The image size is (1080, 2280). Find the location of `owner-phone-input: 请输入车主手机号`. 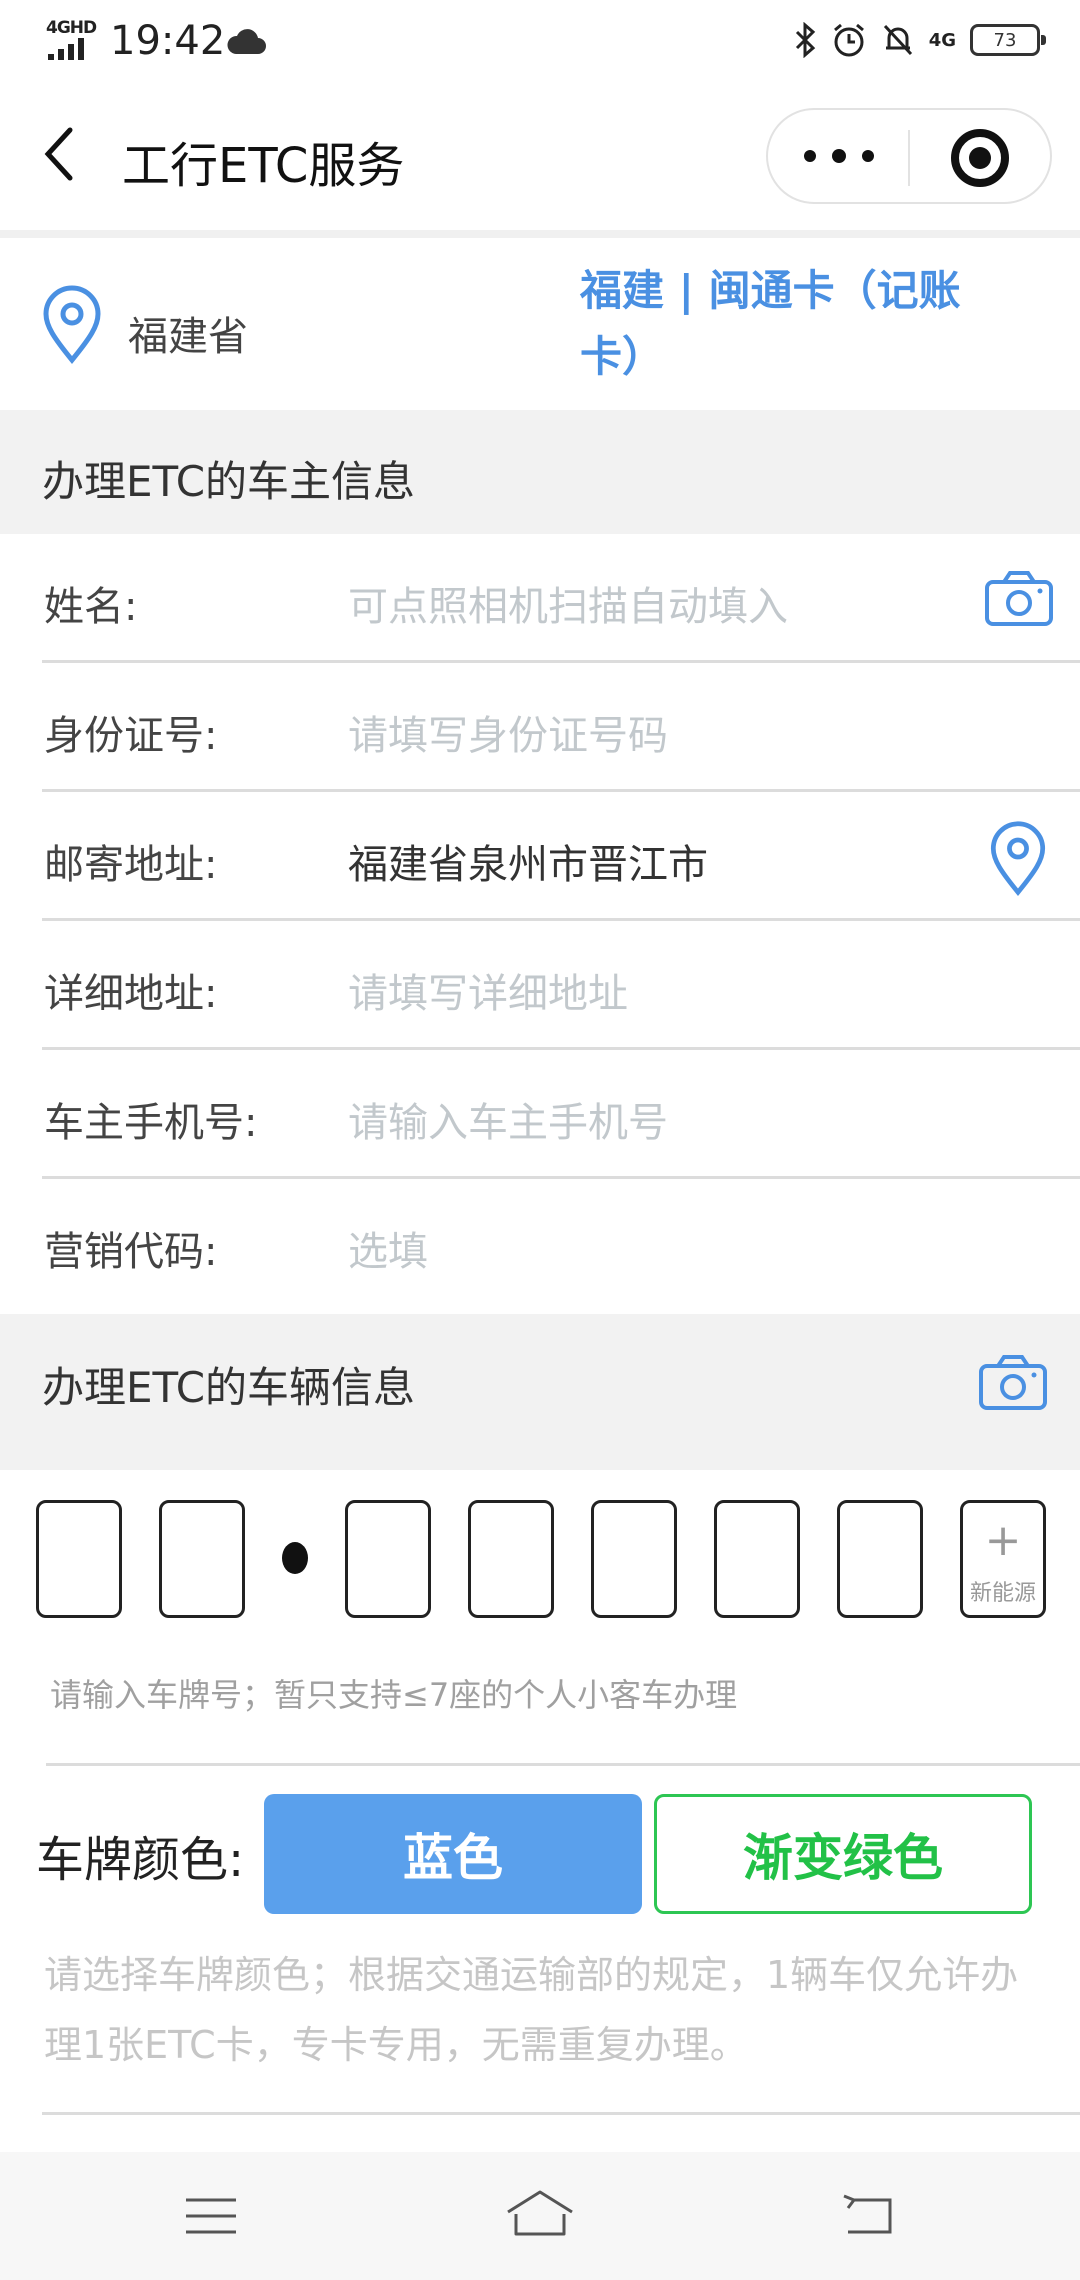

owner-phone-input: 请输入车主手机号 is located at coordinates (508, 1119).